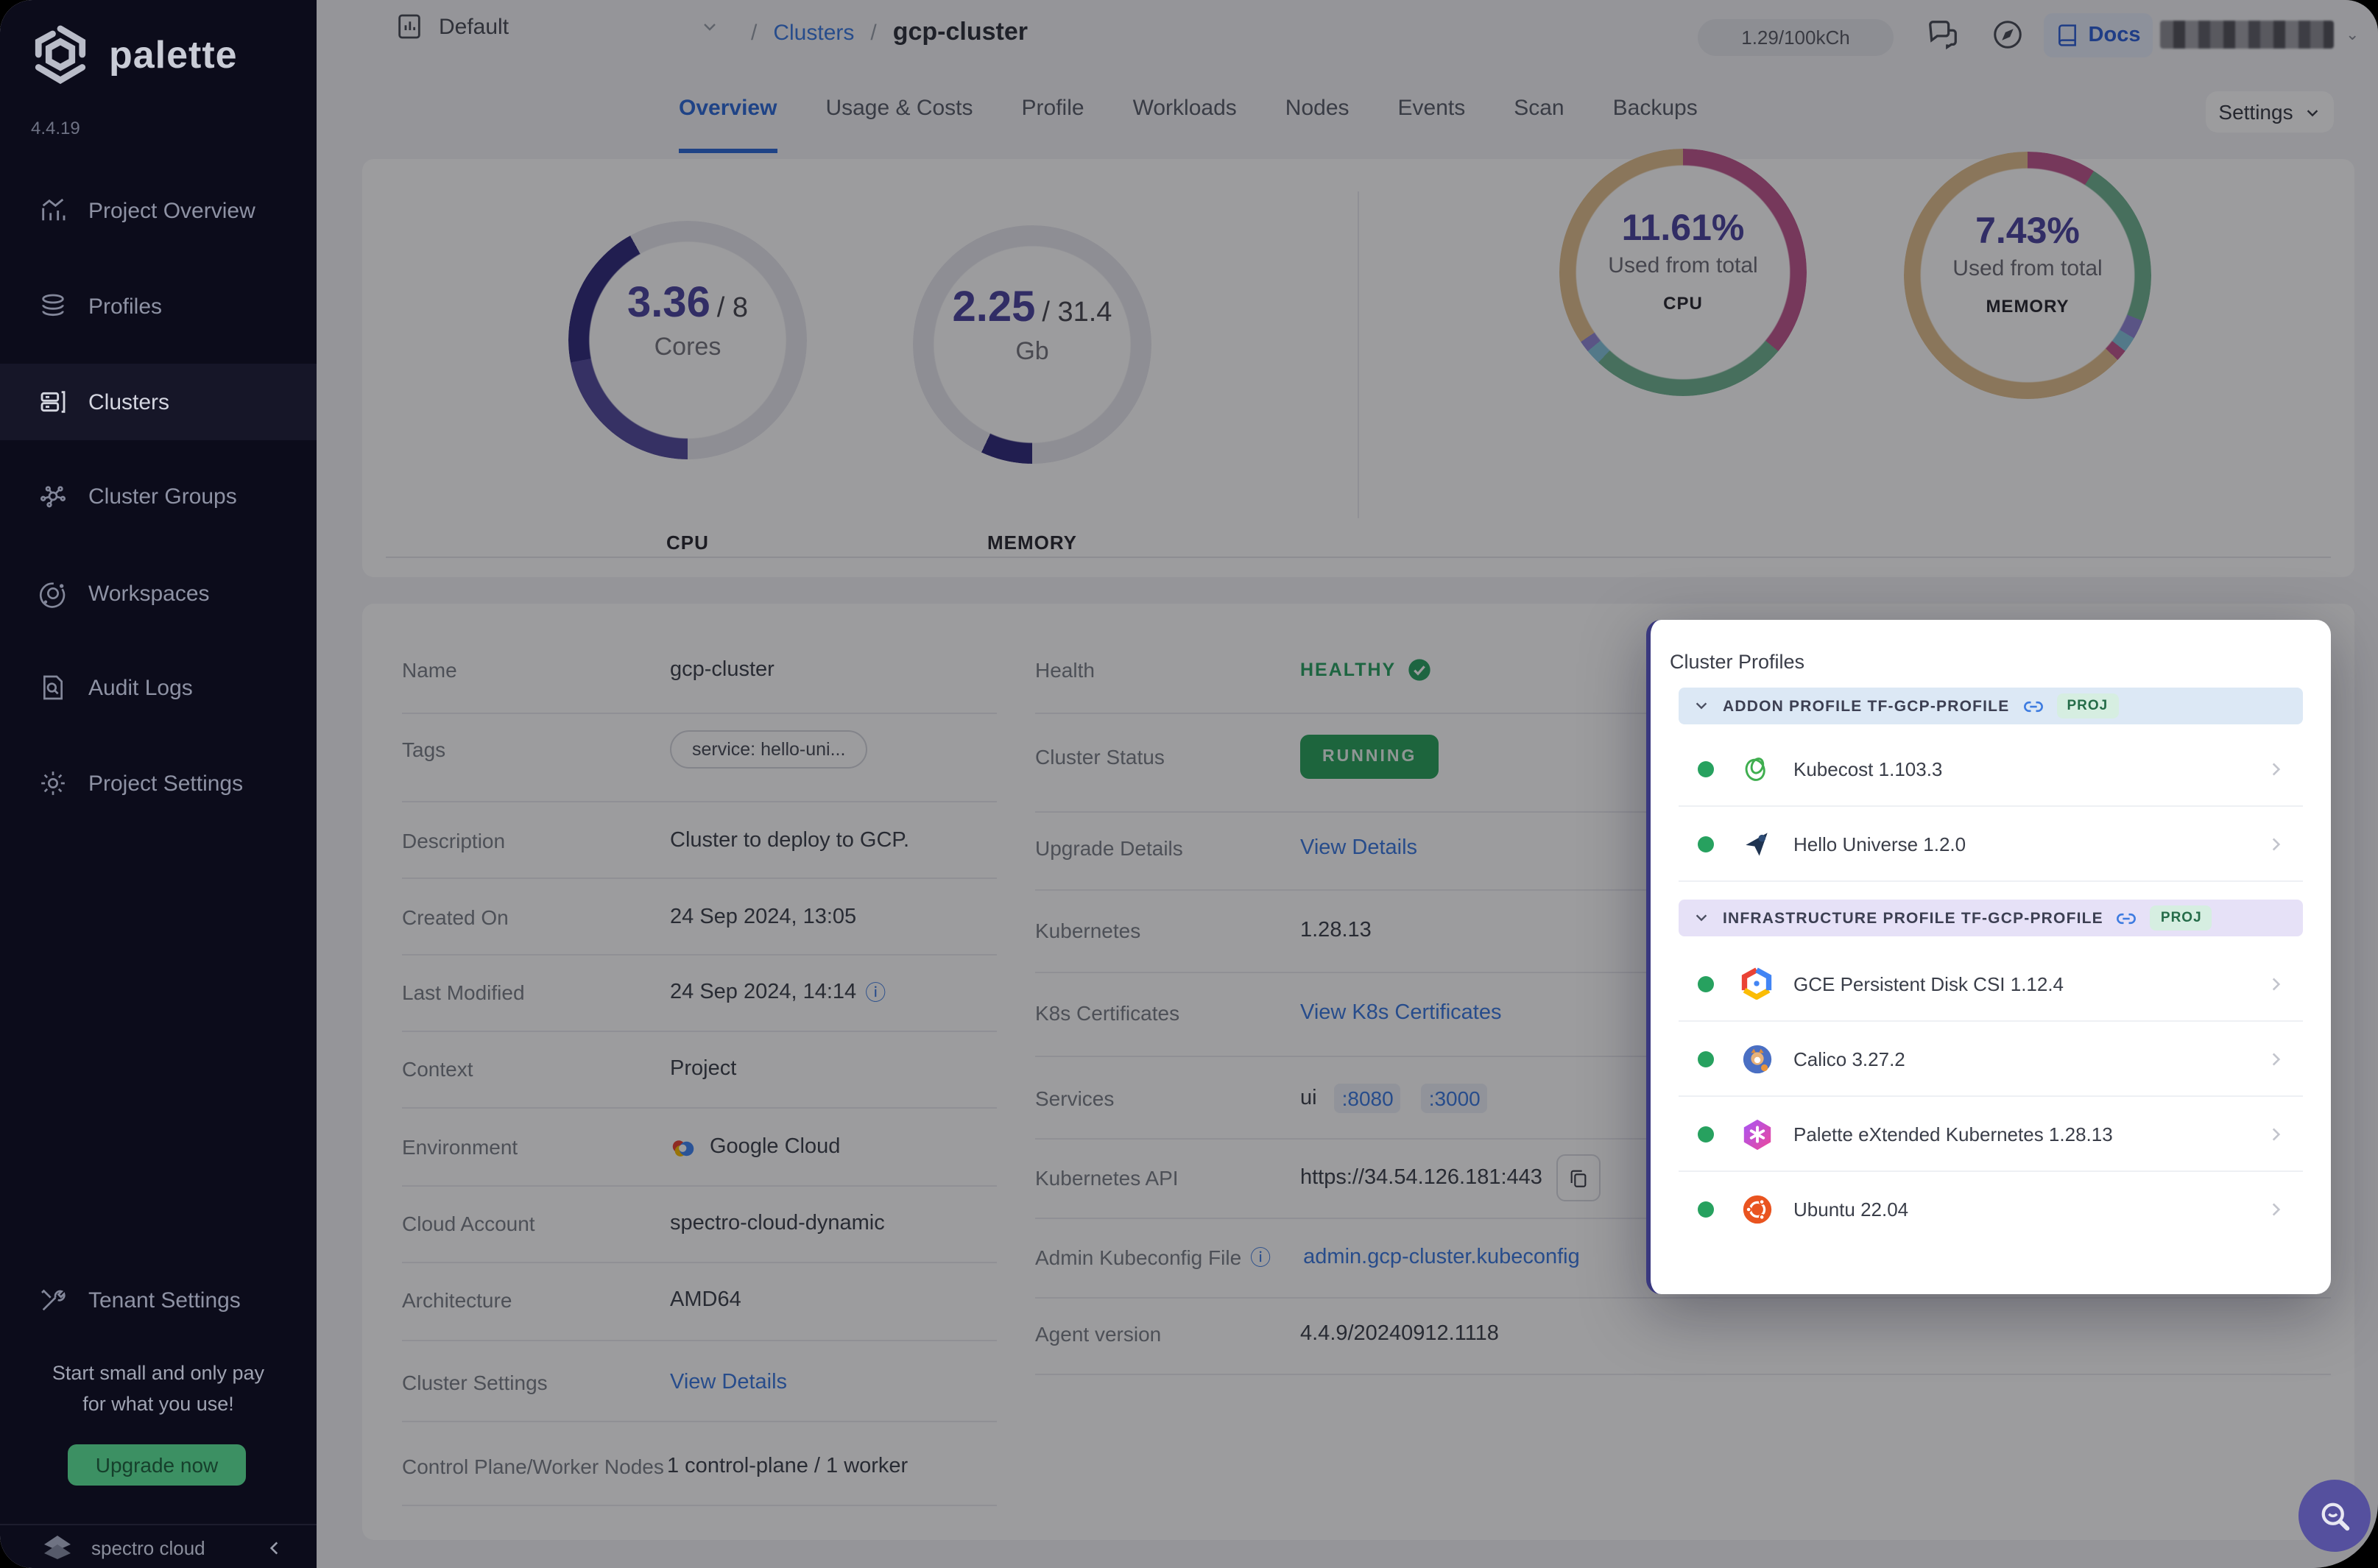 This screenshot has width=2378, height=1568. I want to click on sidebar-item-workspaces: Workspaces, so click(158, 594).